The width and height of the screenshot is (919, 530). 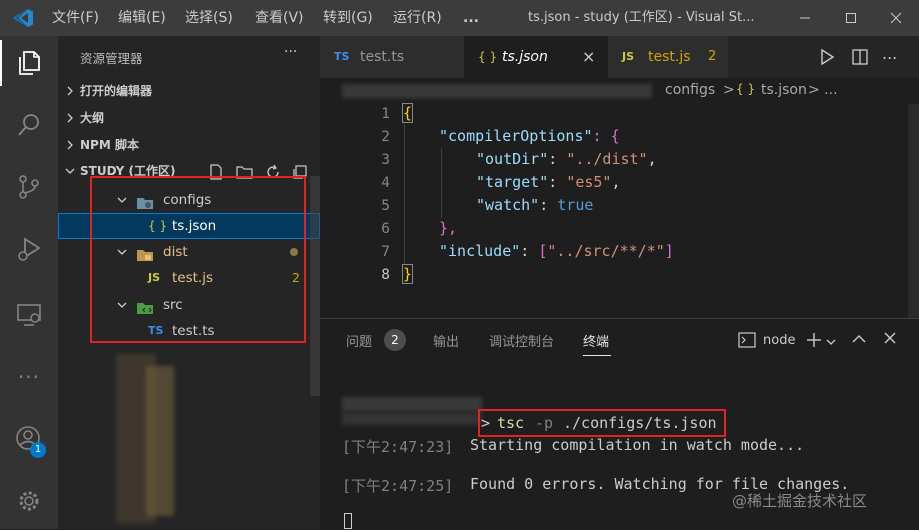 What do you see at coordinates (669, 251) in the screenshot?
I see `bracket: ]` at bounding box center [669, 251].